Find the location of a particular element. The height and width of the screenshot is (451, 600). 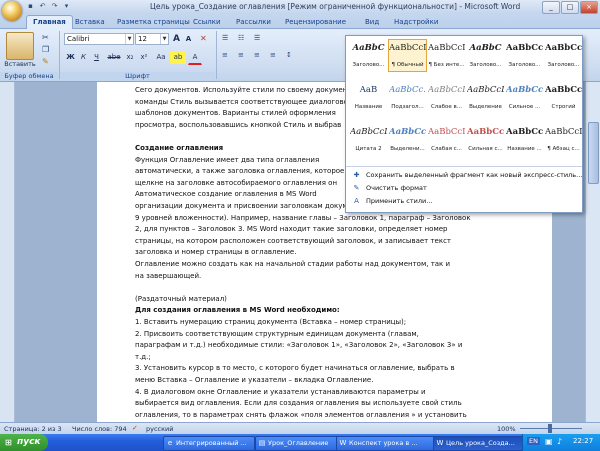

style-item: AaB Название is located at coordinates (368, 97).